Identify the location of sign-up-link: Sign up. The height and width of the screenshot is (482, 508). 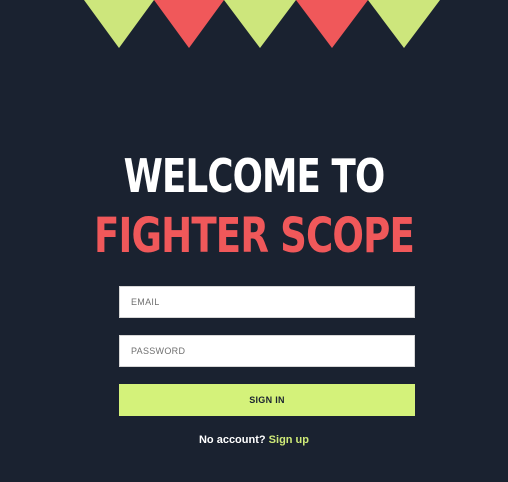
(289, 440).